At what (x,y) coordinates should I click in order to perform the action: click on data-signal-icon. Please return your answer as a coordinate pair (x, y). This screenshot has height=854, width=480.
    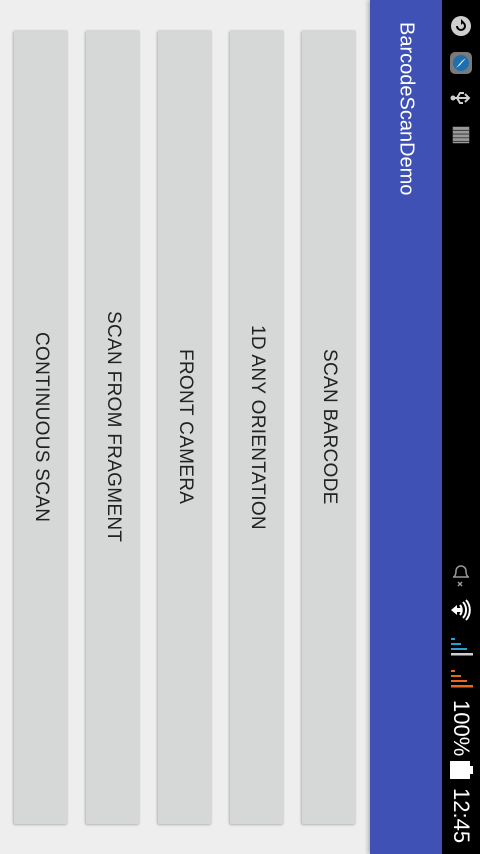
    Looking at the image, I should click on (462, 679).